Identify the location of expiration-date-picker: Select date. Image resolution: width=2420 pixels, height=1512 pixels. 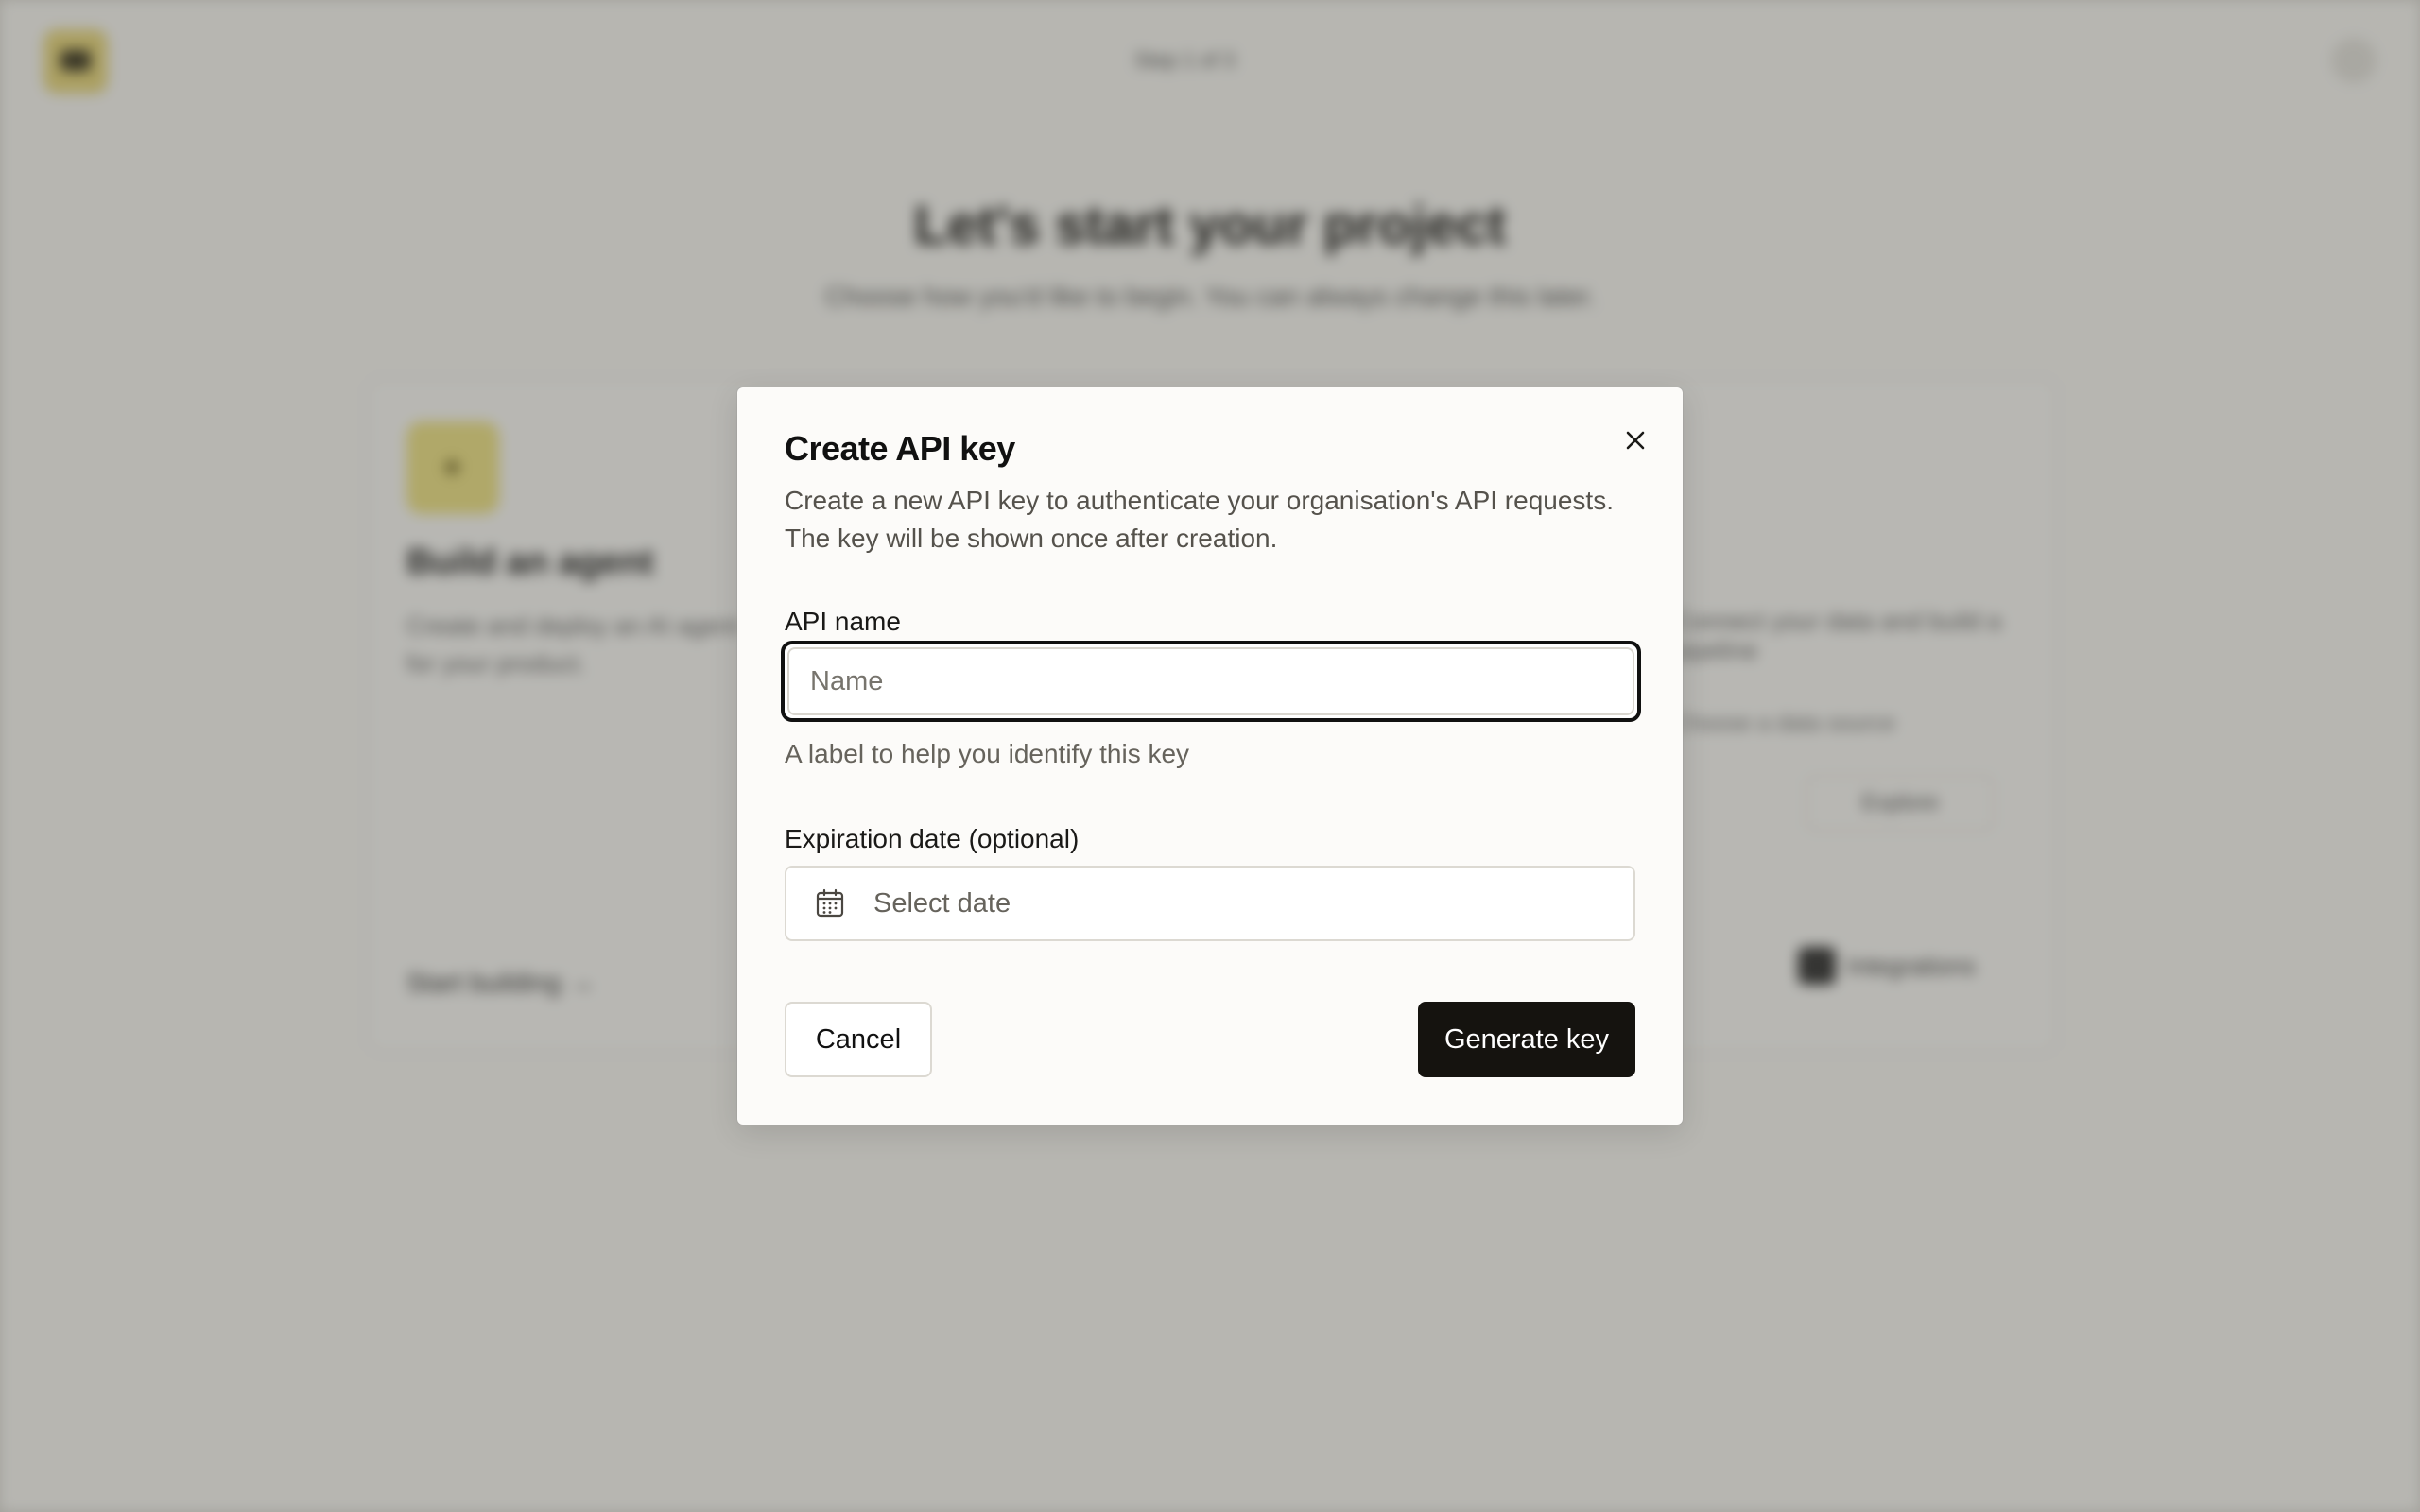
(1210, 903).